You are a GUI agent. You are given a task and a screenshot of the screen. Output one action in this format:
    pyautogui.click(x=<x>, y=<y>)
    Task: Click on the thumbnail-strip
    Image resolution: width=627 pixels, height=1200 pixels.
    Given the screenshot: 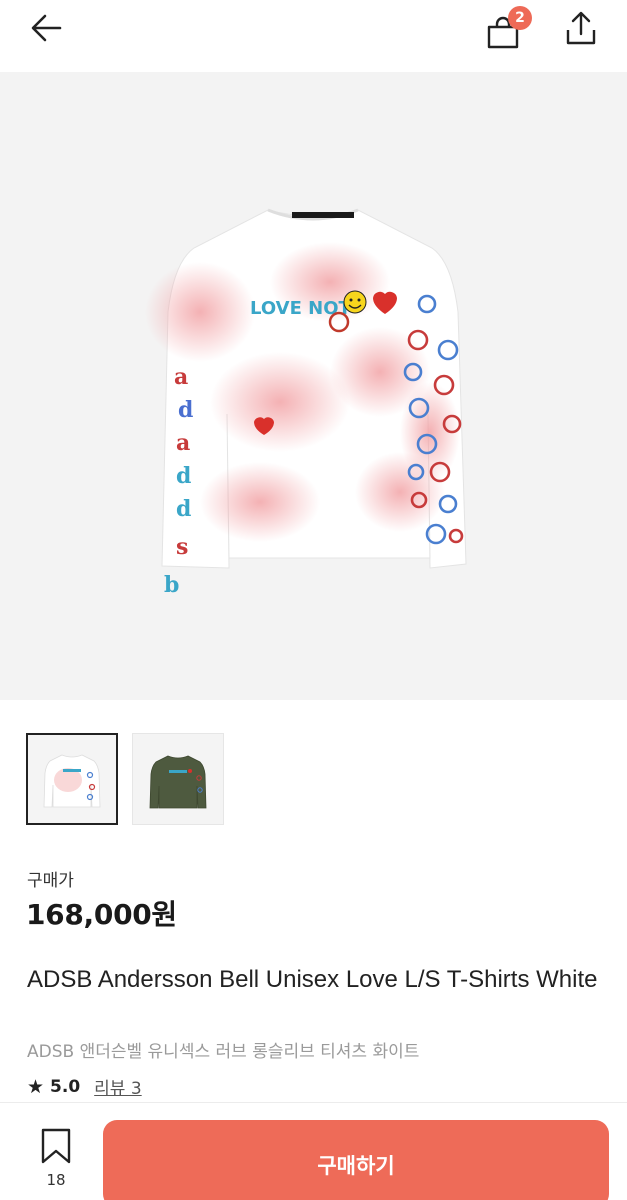 What is the action you would take?
    pyautogui.click(x=125, y=779)
    